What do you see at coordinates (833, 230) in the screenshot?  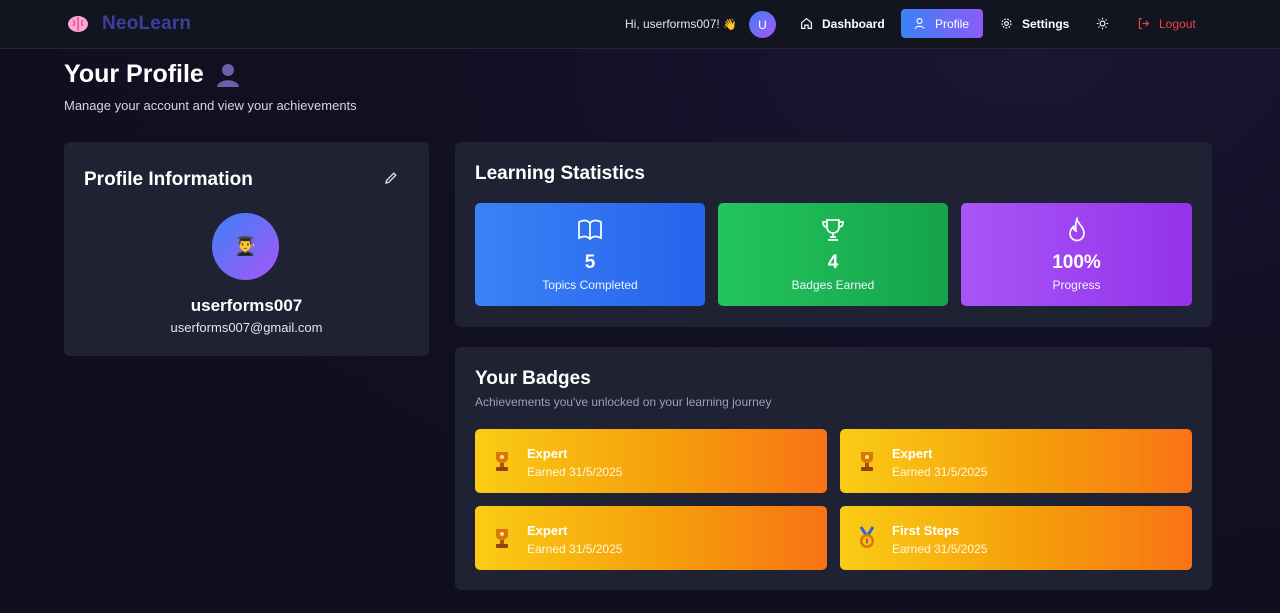 I see `trophy-icon` at bounding box center [833, 230].